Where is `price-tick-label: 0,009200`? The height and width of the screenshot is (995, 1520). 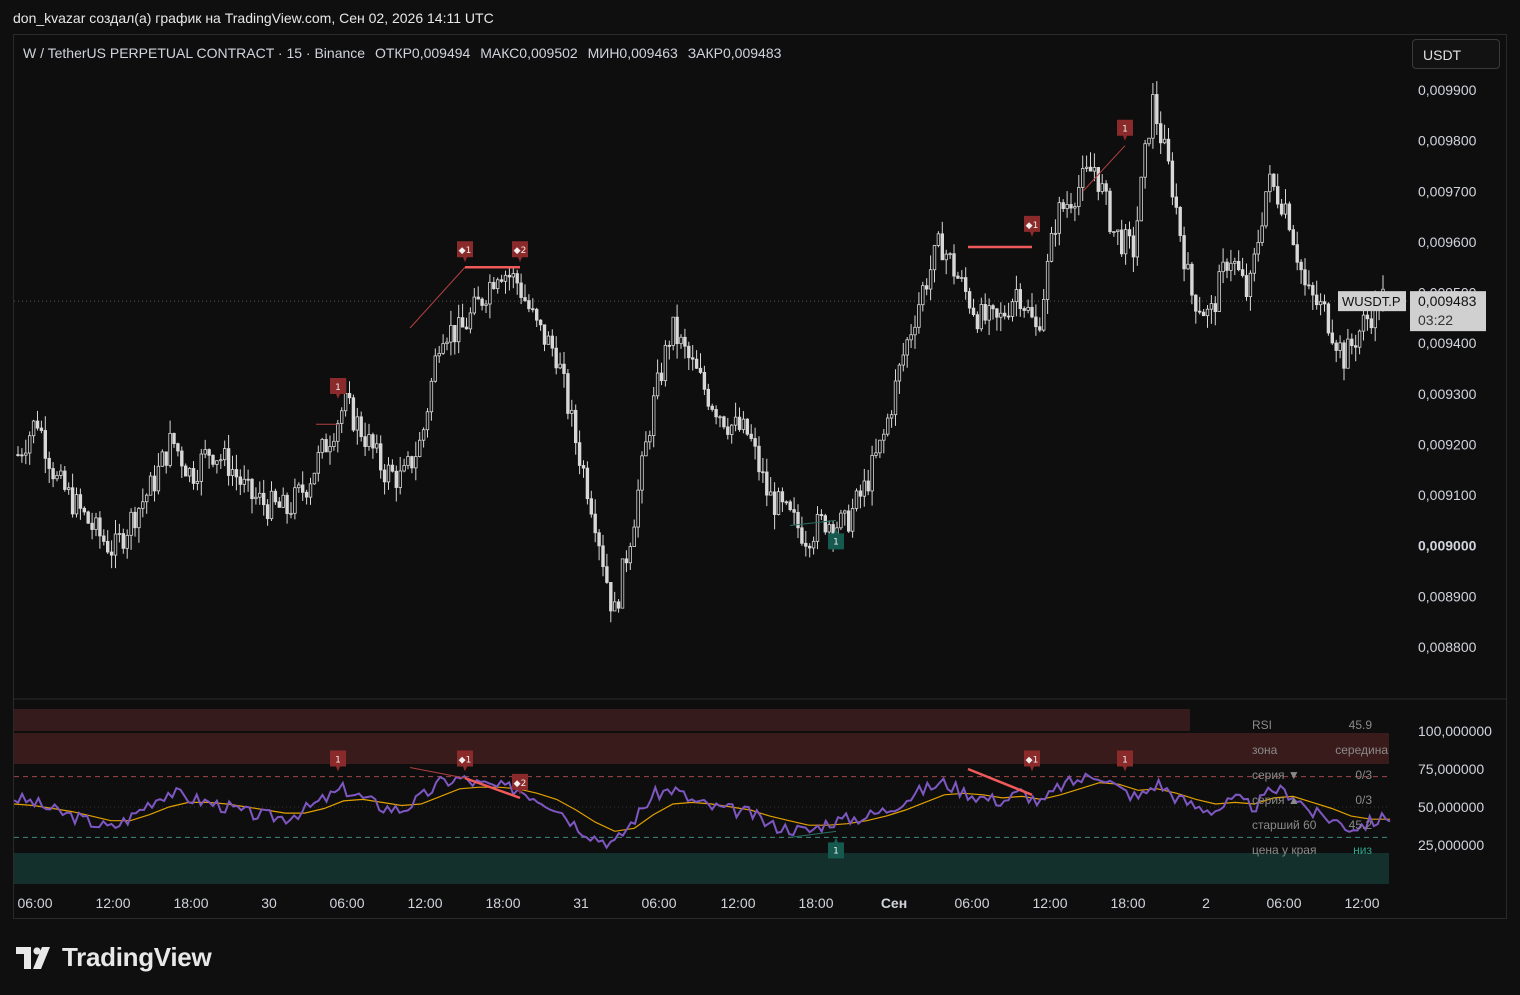 price-tick-label: 0,009200 is located at coordinates (1447, 444).